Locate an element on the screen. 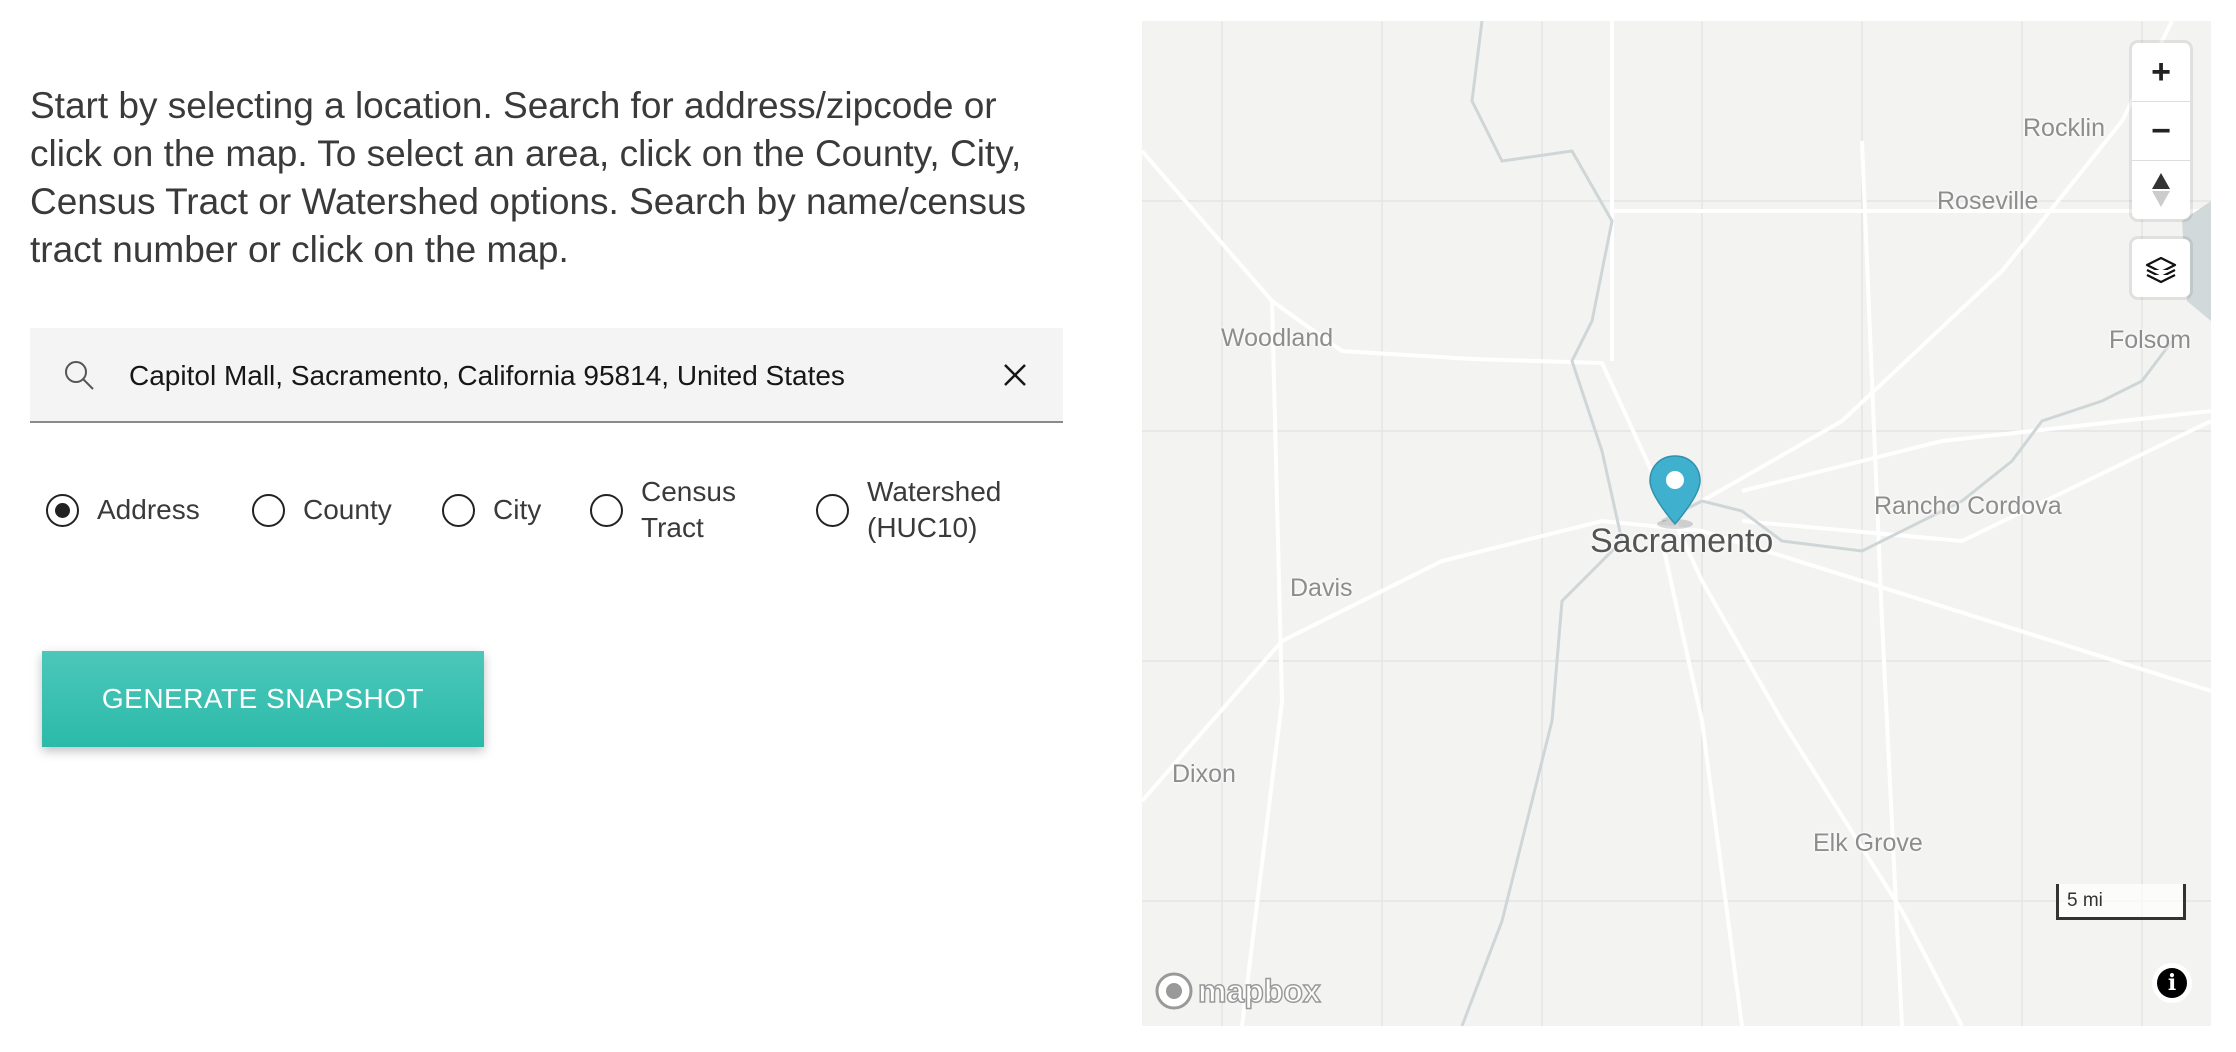  mapbox-logo: mapbox is located at coordinates (1237, 991).